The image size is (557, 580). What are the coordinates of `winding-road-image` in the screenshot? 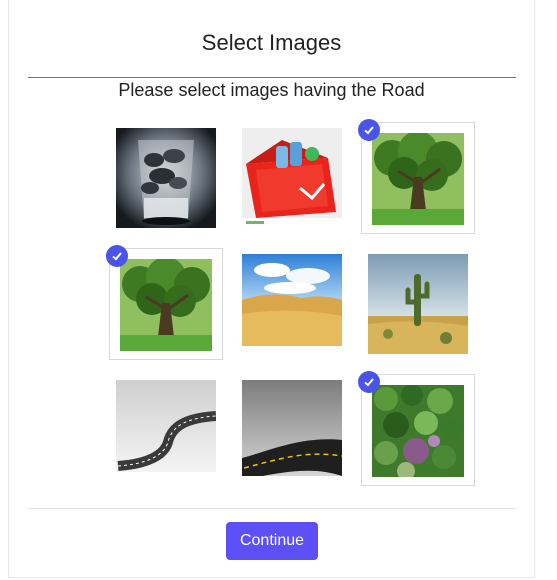 It's located at (166, 430).